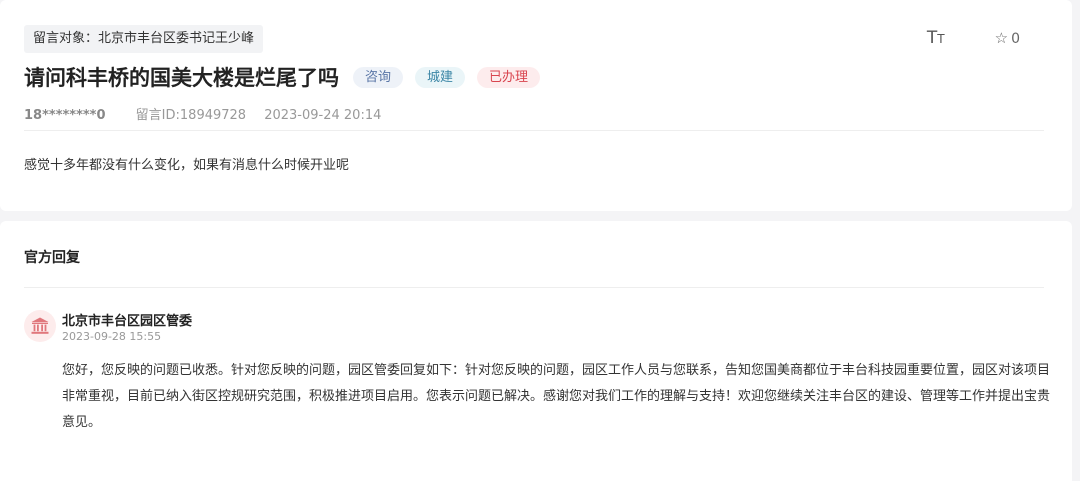 Image resolution: width=1080 pixels, height=481 pixels. I want to click on government-building-icon, so click(40, 326).